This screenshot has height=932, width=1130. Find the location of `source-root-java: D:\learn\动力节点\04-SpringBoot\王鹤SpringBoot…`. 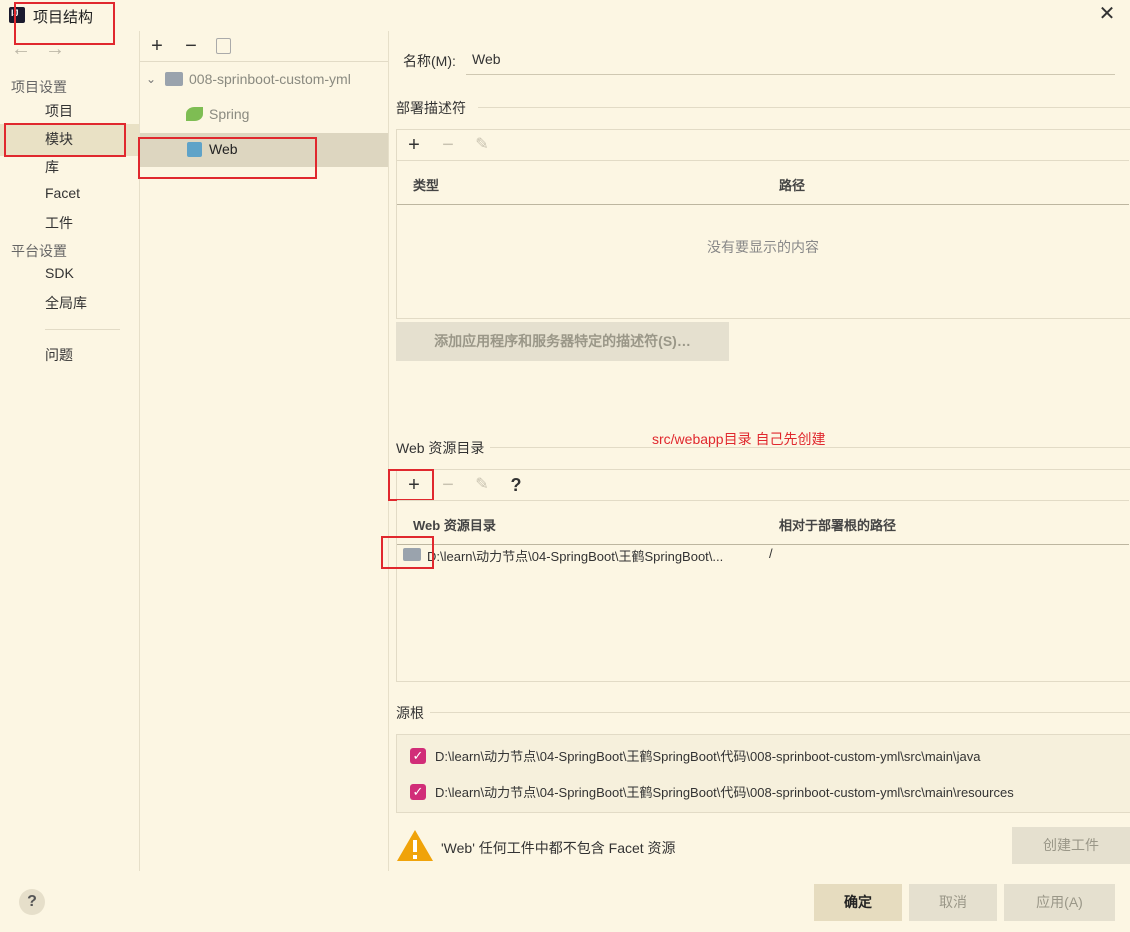

source-root-java: D:\learn\动力节点\04-SpringBoot\王鹤SpringBoot… is located at coordinates (708, 756).